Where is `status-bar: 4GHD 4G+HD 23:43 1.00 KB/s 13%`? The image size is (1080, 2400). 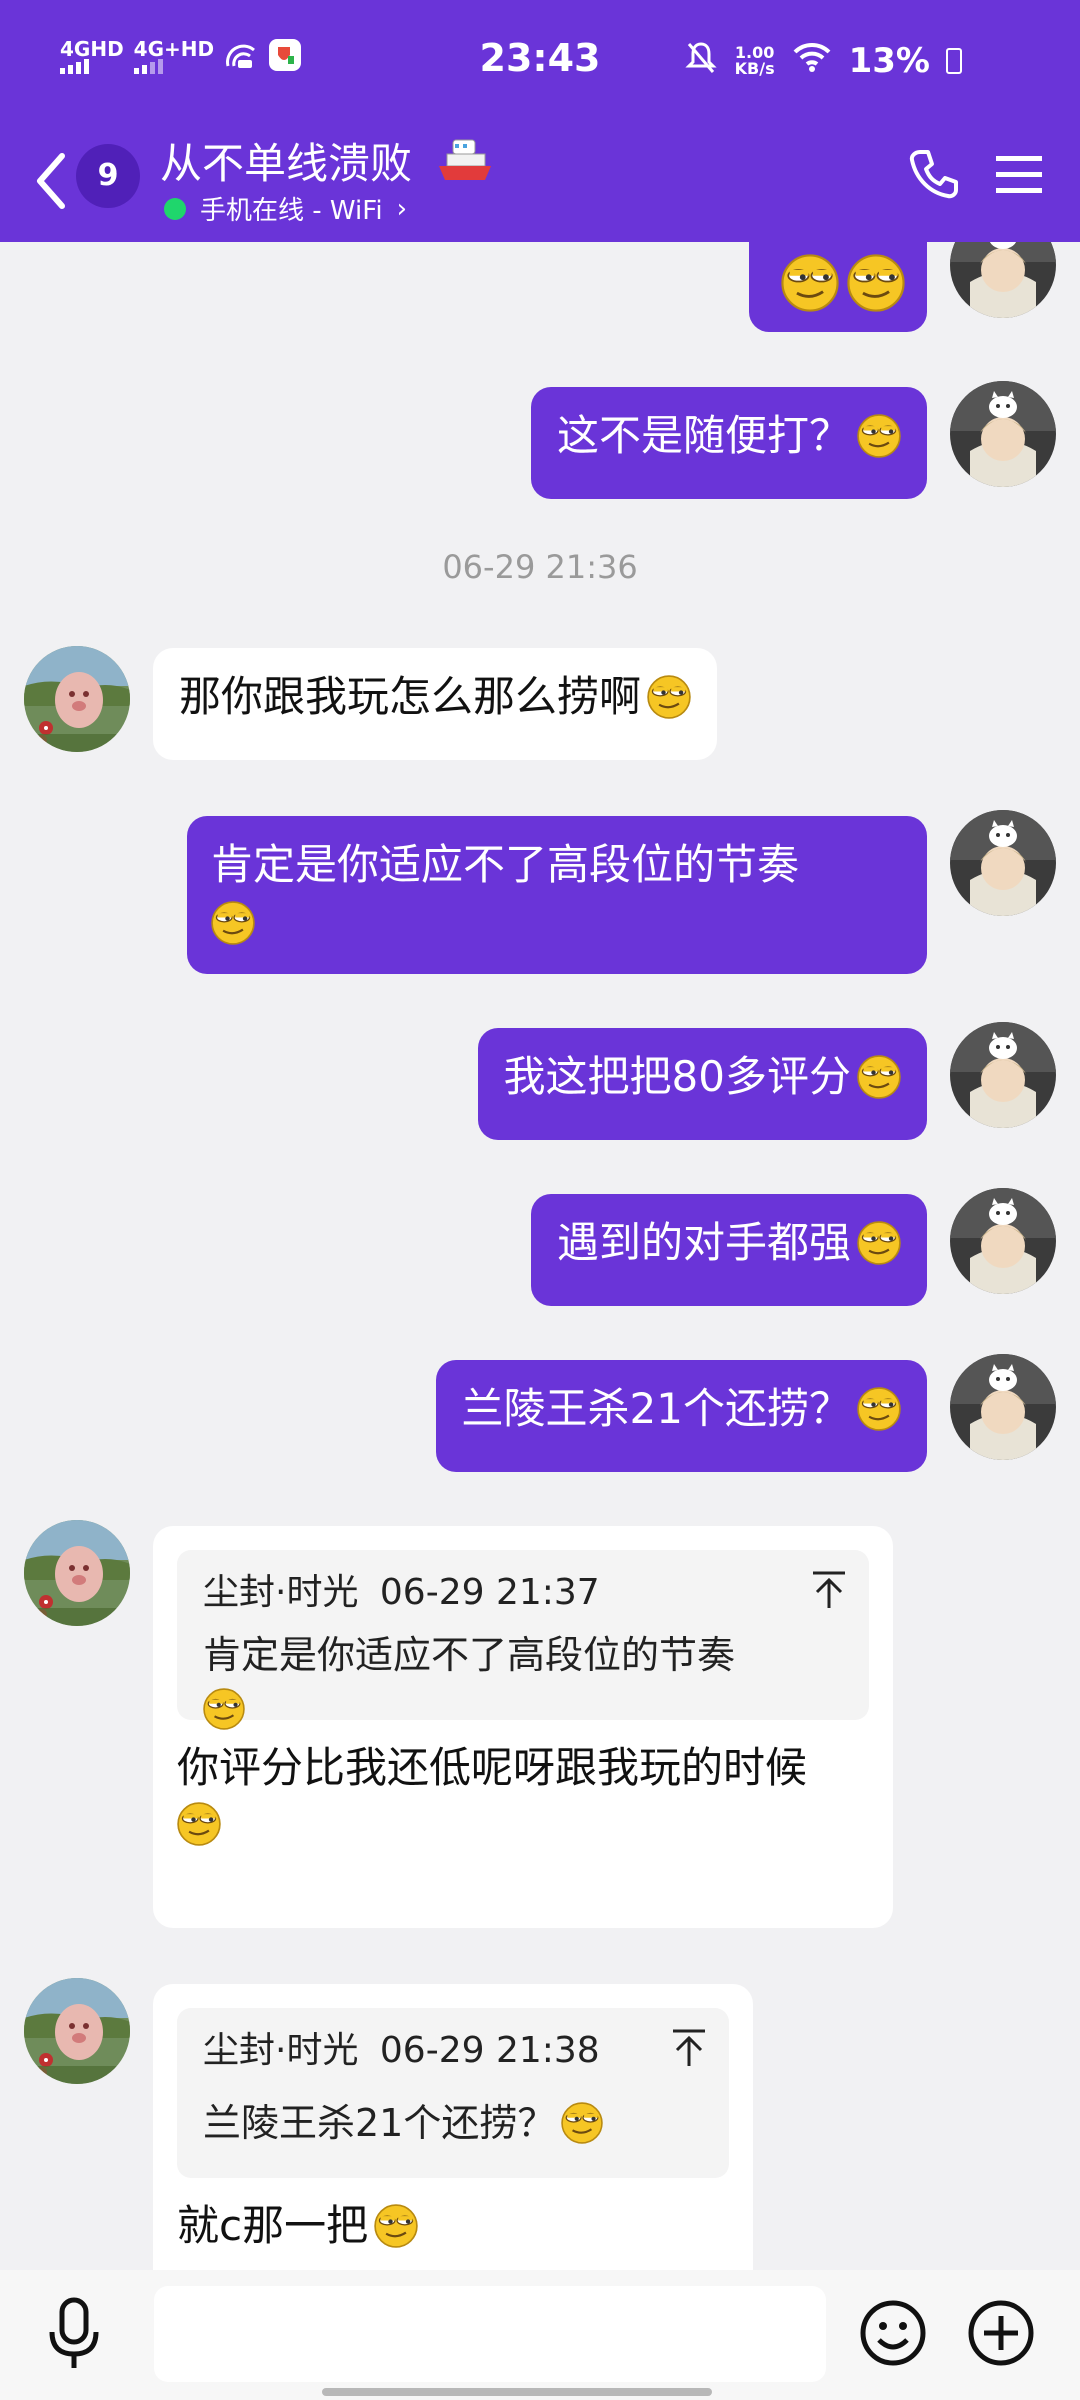
status-bar: 4GHD 4G+HD 23:43 1.00 KB/s 13% is located at coordinates (540, 60).